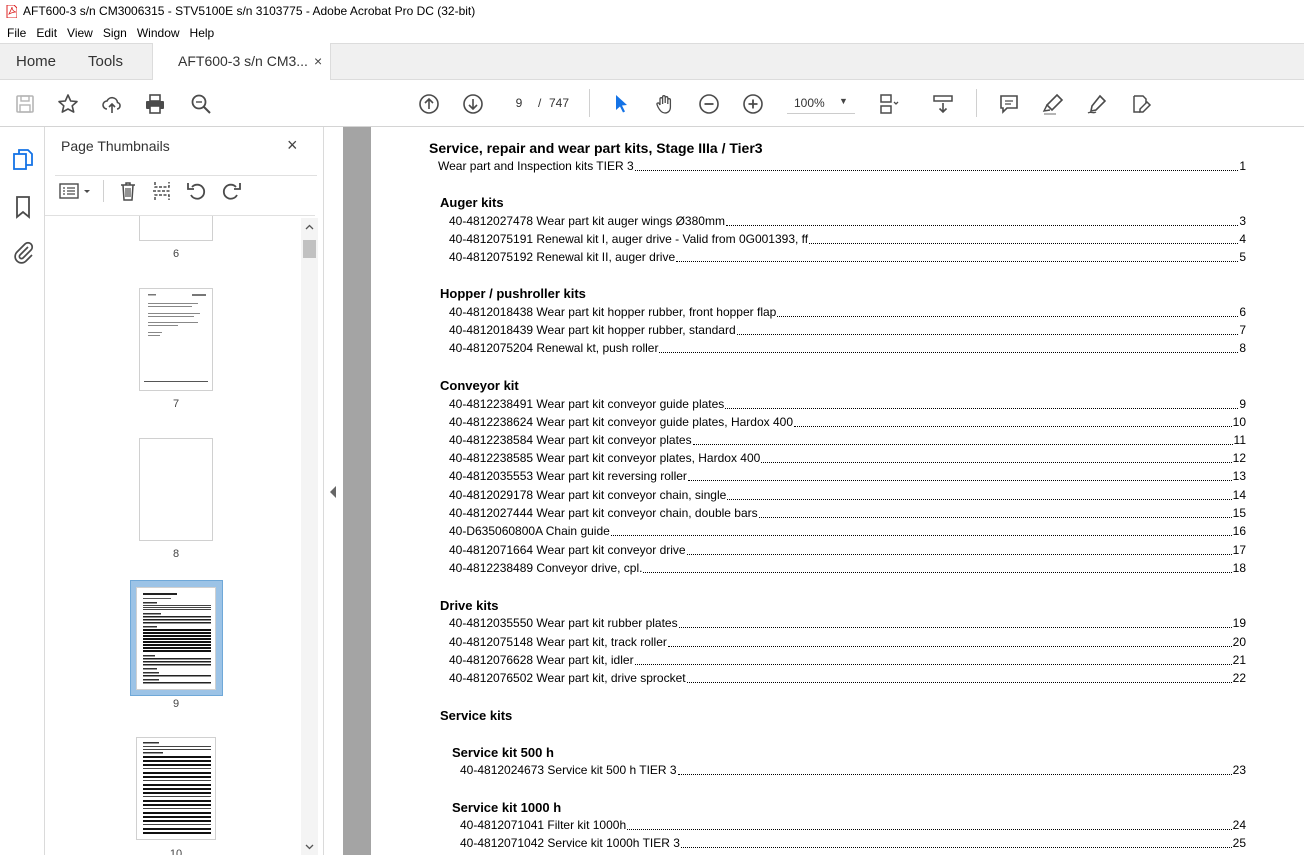  What do you see at coordinates (847, 531) in the screenshot?
I see `toc-entry: 40-D635060800A Chain guide 16` at bounding box center [847, 531].